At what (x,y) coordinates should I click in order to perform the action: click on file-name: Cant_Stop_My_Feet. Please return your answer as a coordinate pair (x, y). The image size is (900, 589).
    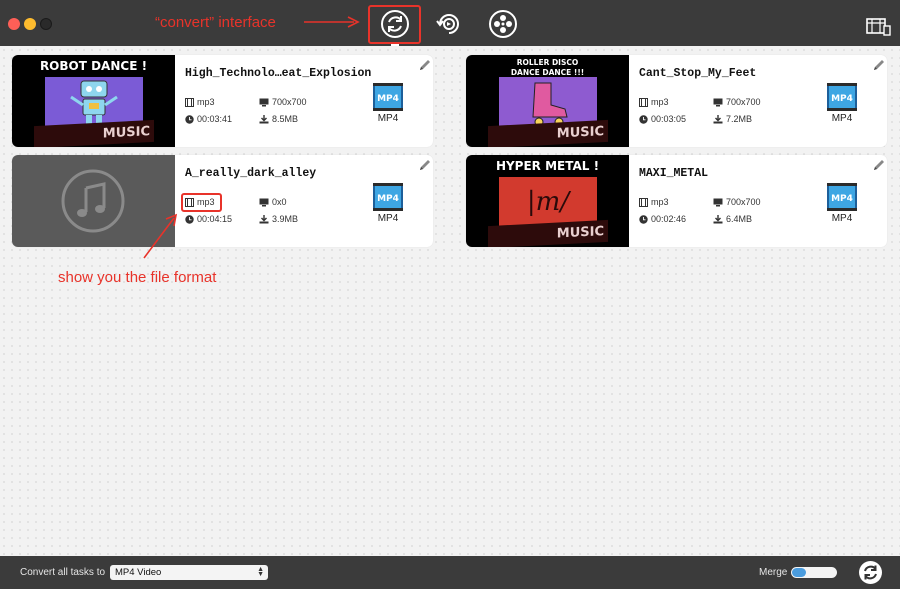
    Looking at the image, I should click on (698, 73).